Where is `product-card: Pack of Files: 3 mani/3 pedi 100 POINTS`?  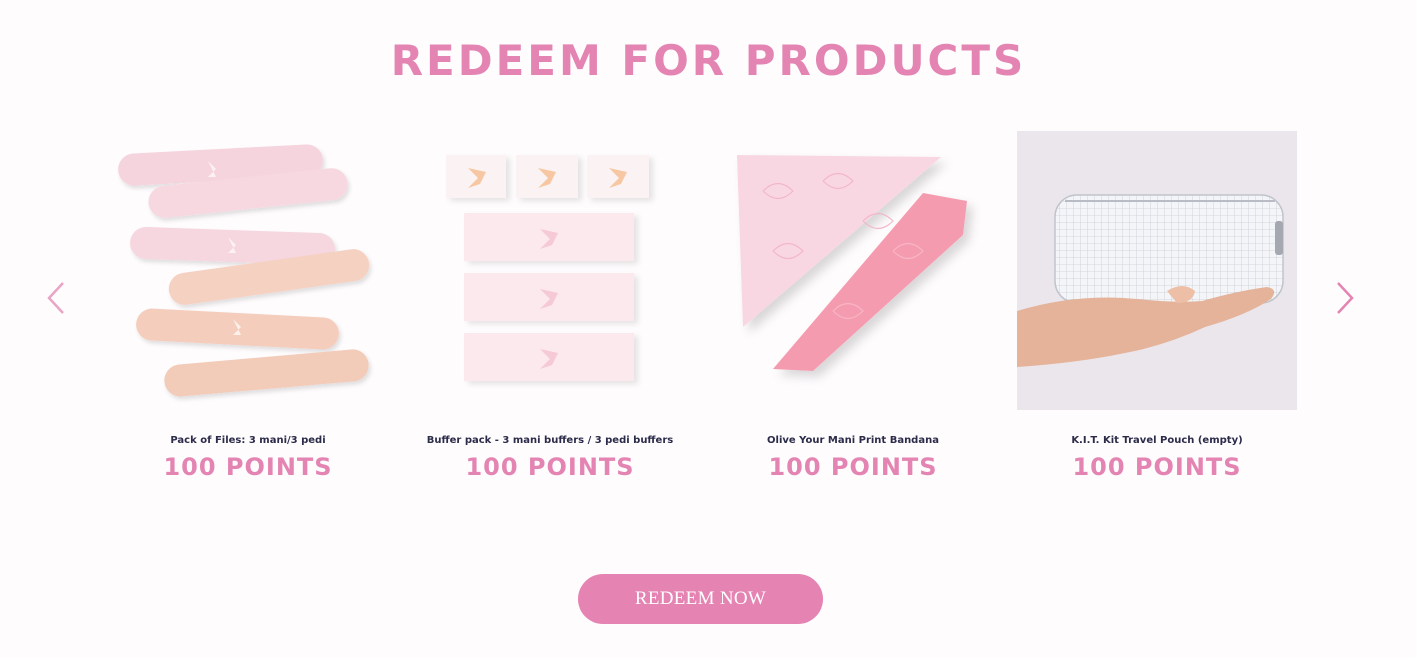 product-card: Pack of Files: 3 mani/3 pedi 100 POINTS is located at coordinates (248, 306).